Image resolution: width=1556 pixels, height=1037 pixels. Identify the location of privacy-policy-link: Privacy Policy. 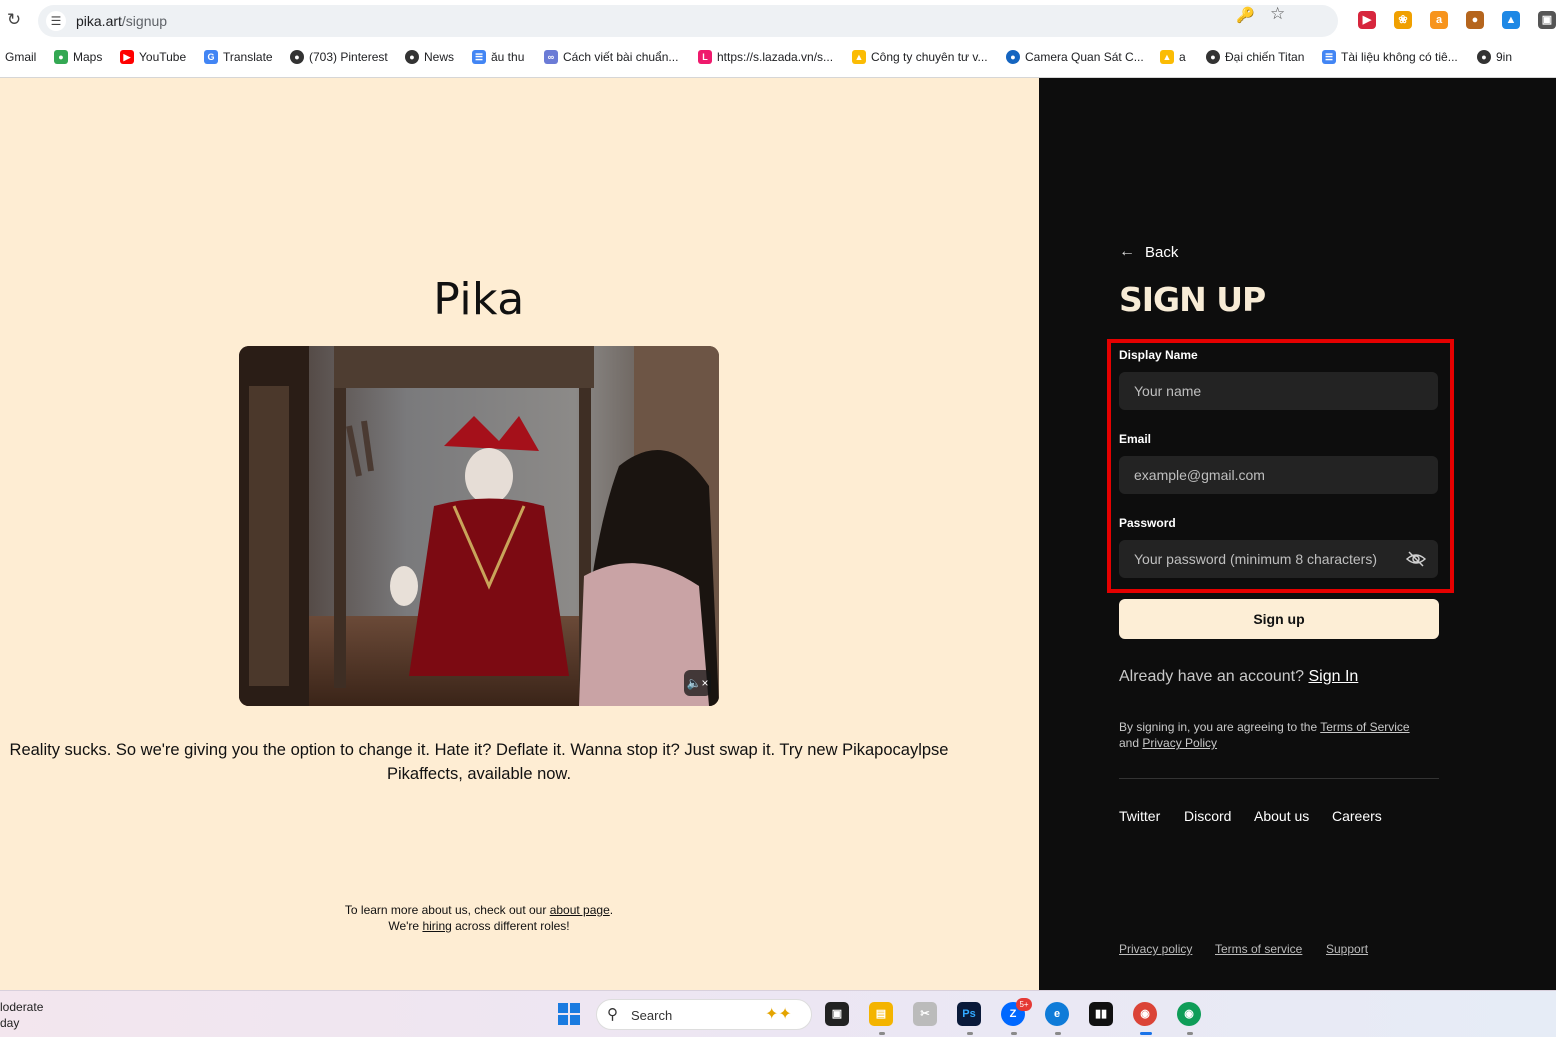
(1179, 743).